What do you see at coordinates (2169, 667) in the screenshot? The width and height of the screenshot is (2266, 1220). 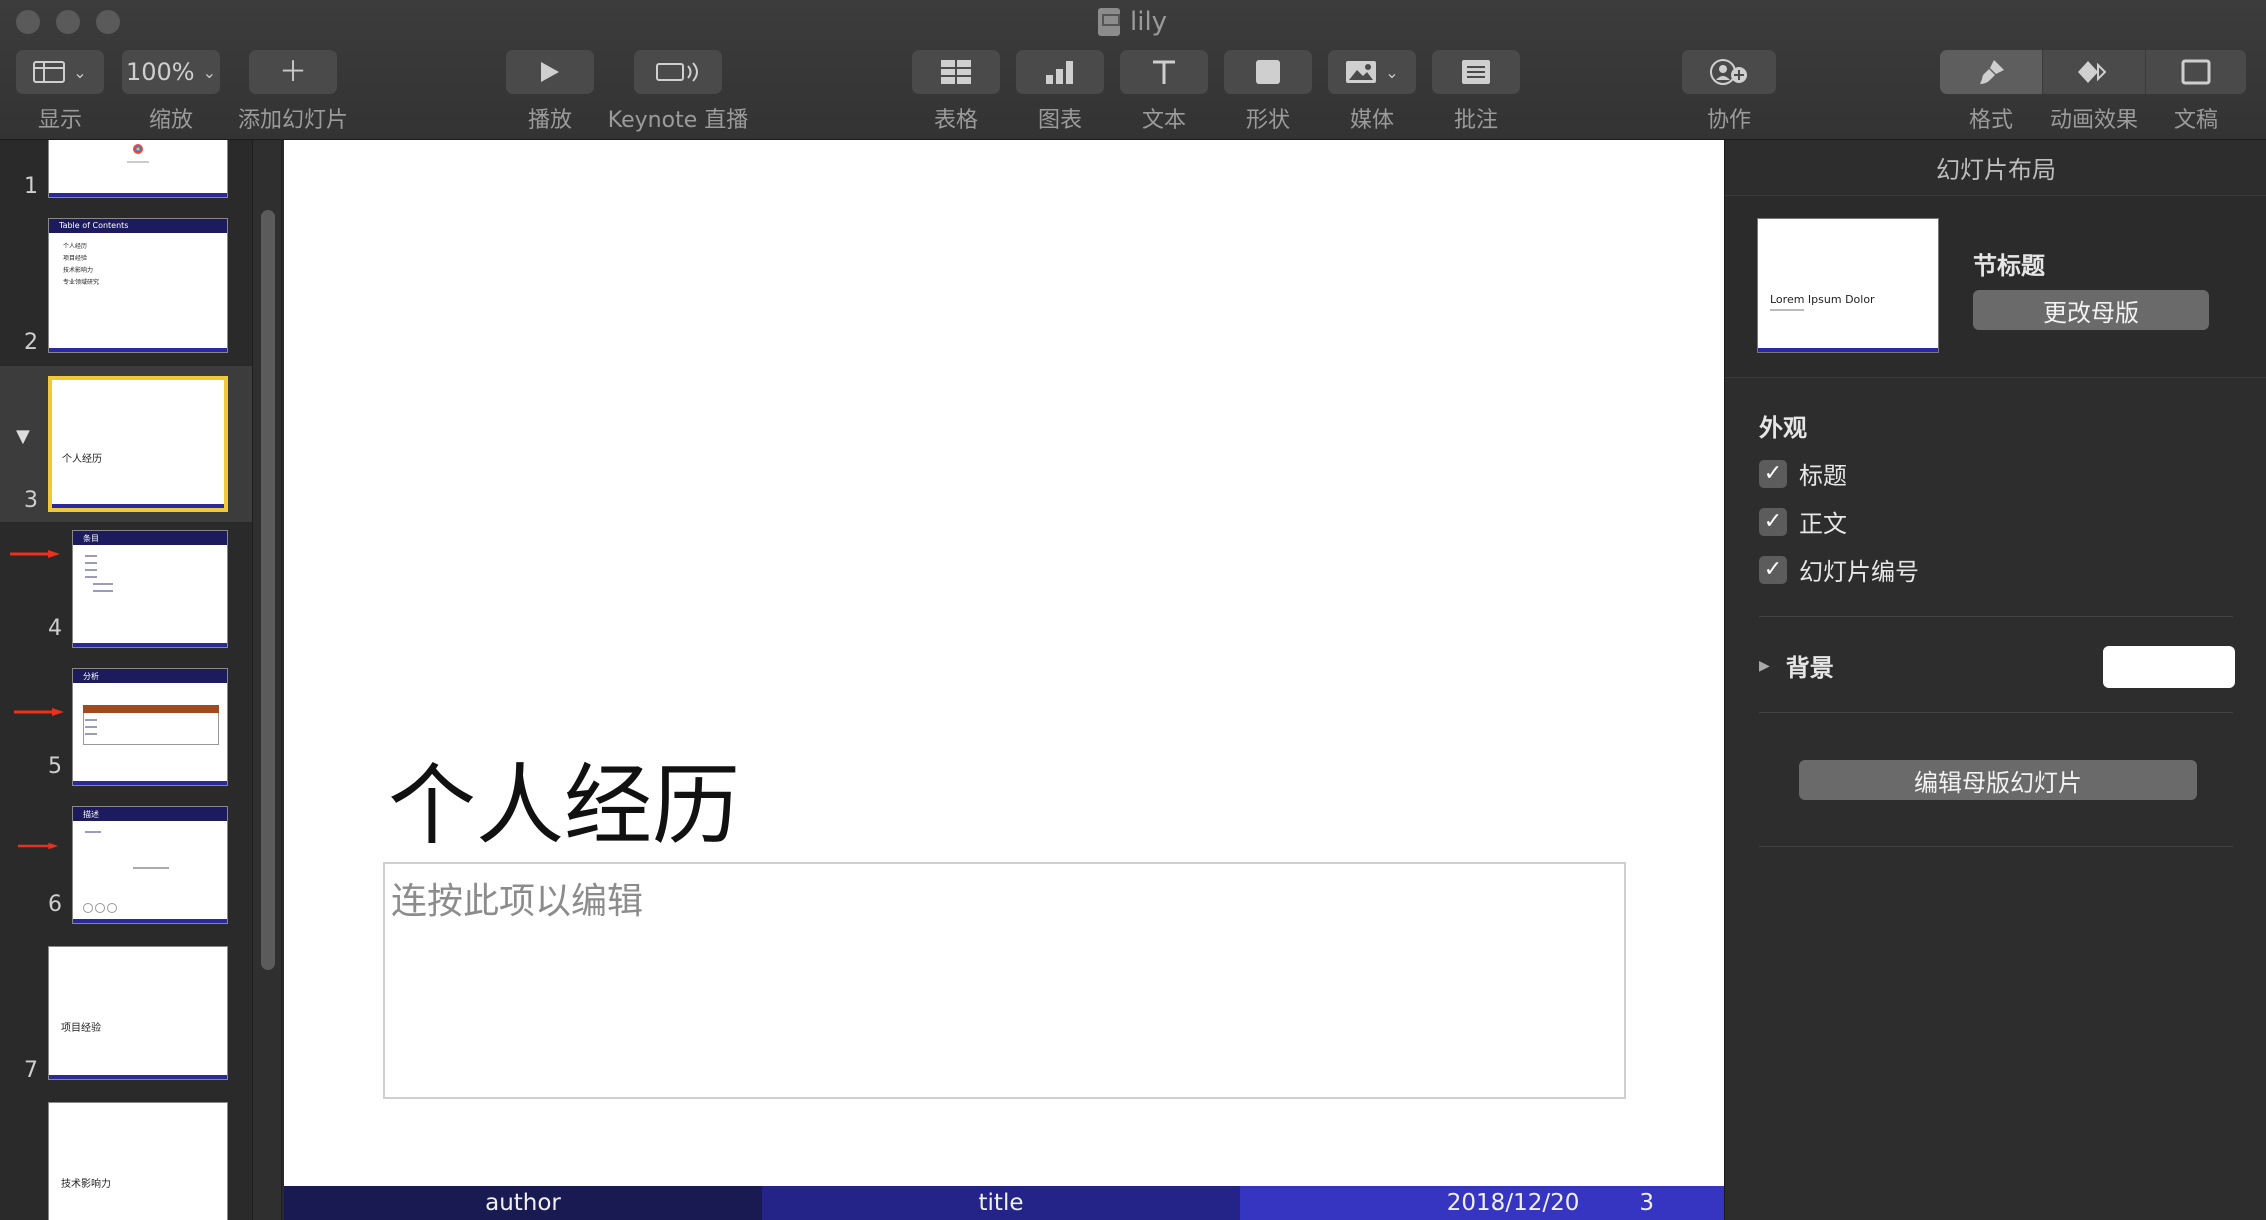 I see `background-color-well` at bounding box center [2169, 667].